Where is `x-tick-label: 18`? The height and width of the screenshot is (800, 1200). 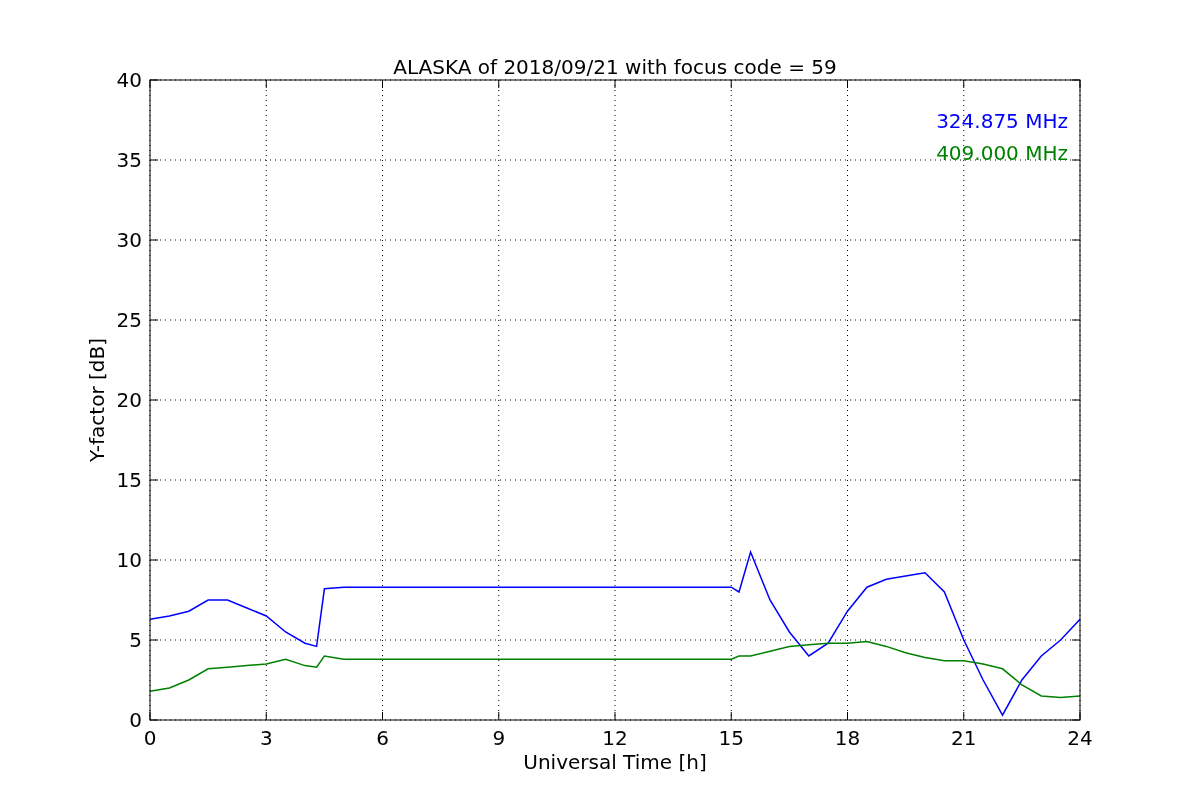
x-tick-label: 18 is located at coordinates (847, 738).